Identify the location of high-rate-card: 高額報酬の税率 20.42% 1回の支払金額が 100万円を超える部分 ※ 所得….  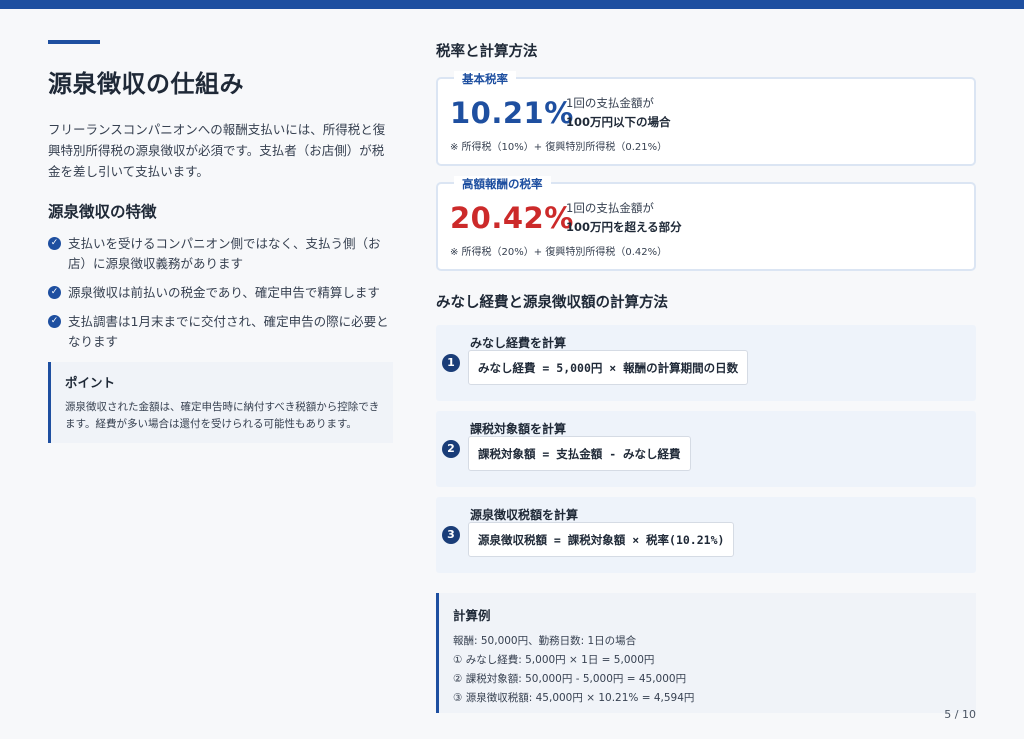
(706, 223).